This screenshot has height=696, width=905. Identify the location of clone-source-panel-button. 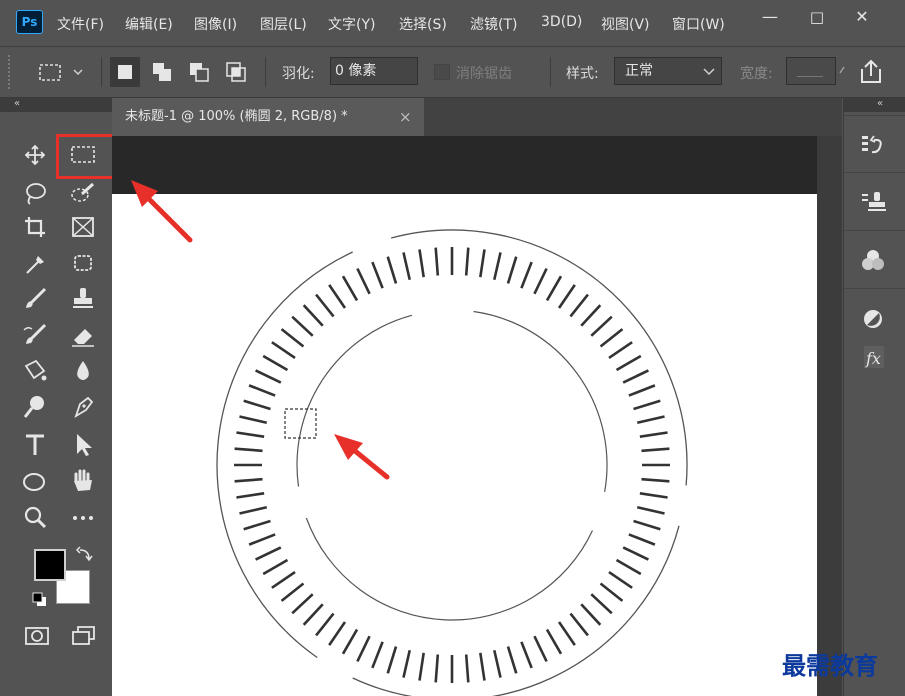
(873, 203).